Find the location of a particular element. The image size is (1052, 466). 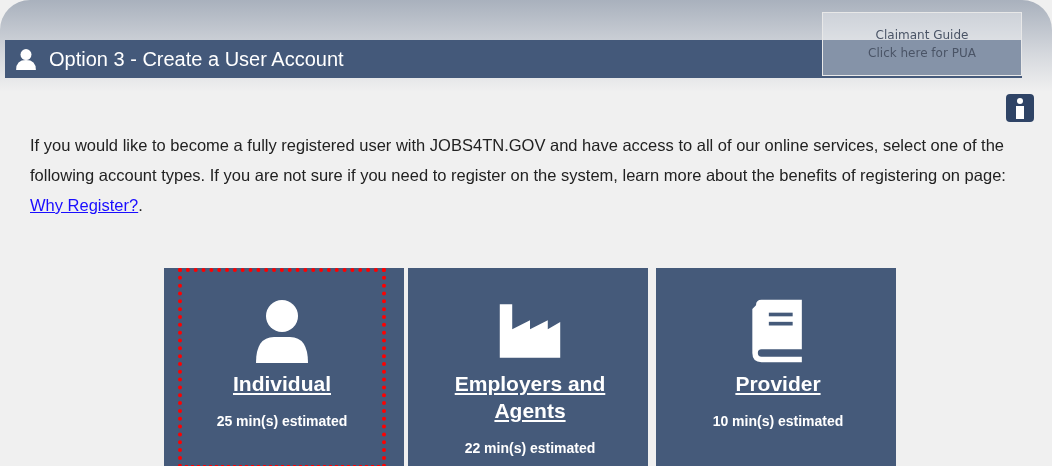

reflected-text: Click here for PUA is located at coordinates (922, 53).